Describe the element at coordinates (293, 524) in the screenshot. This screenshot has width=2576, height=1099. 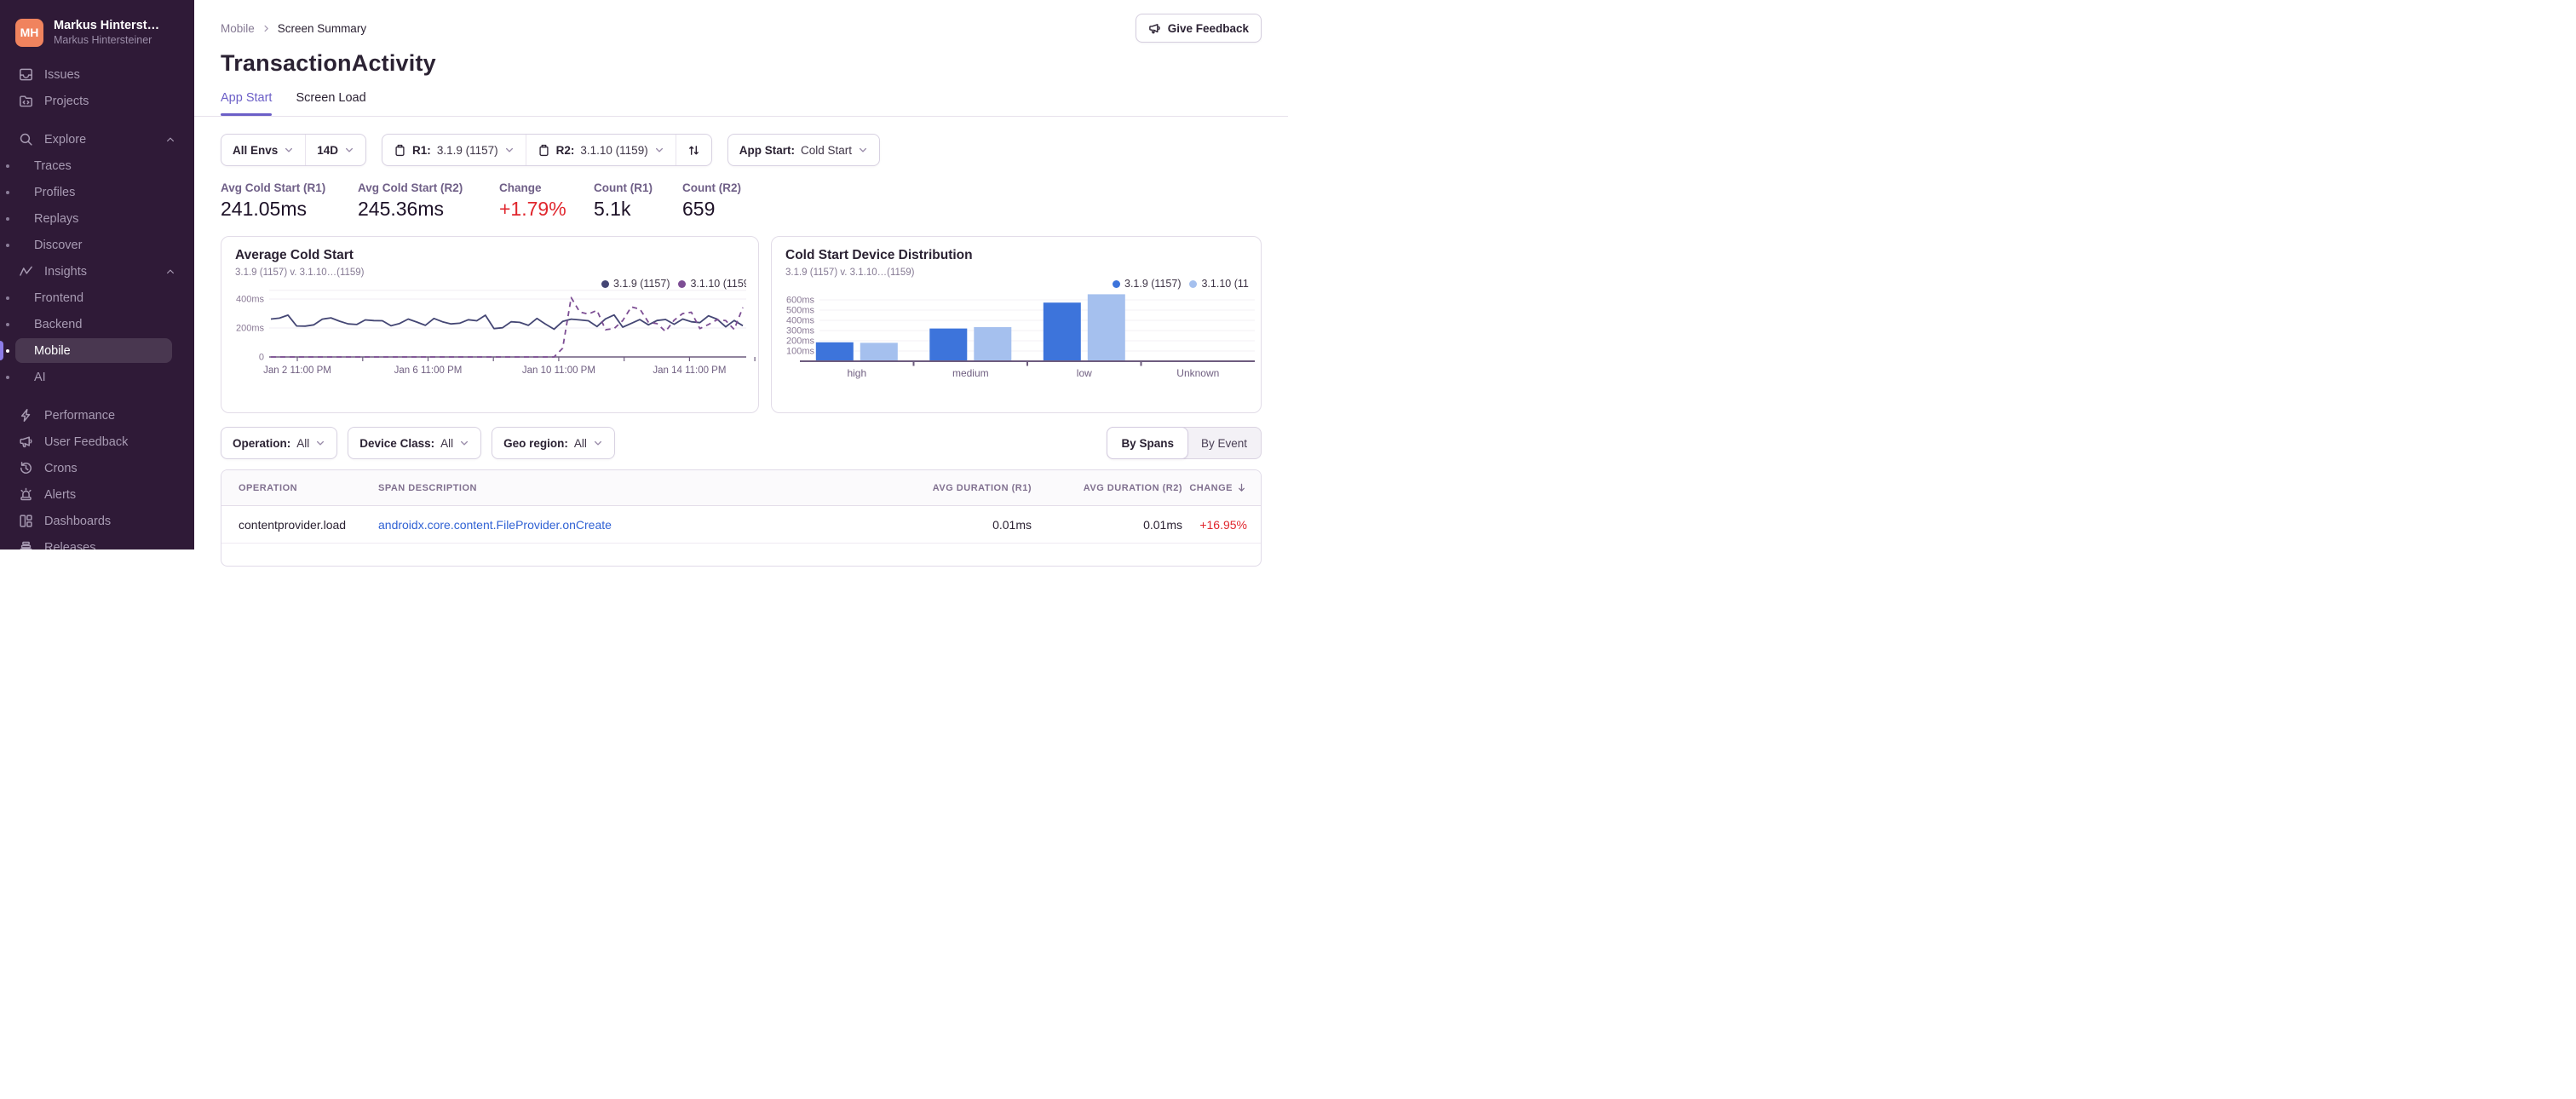
I see `cell-operation: contentprovider.load` at that location.